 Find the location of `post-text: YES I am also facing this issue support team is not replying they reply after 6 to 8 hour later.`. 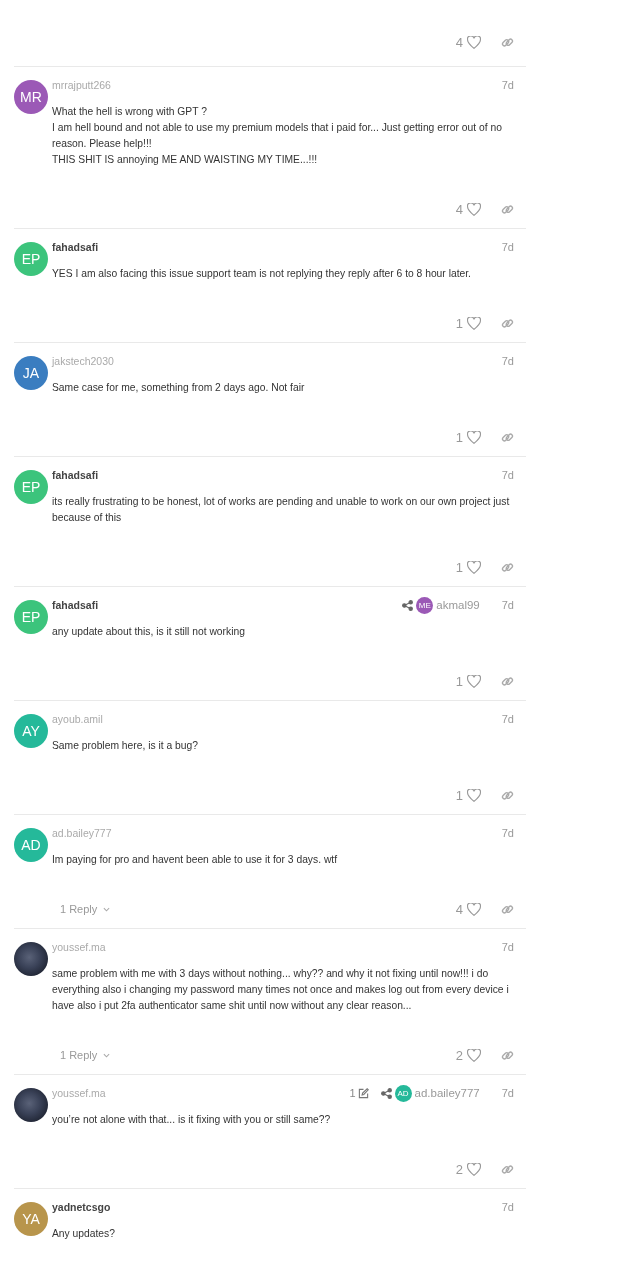

post-text: YES I am also facing this issue support team is not replying they reply after 6 to 8 hour later. is located at coordinates (262, 274).